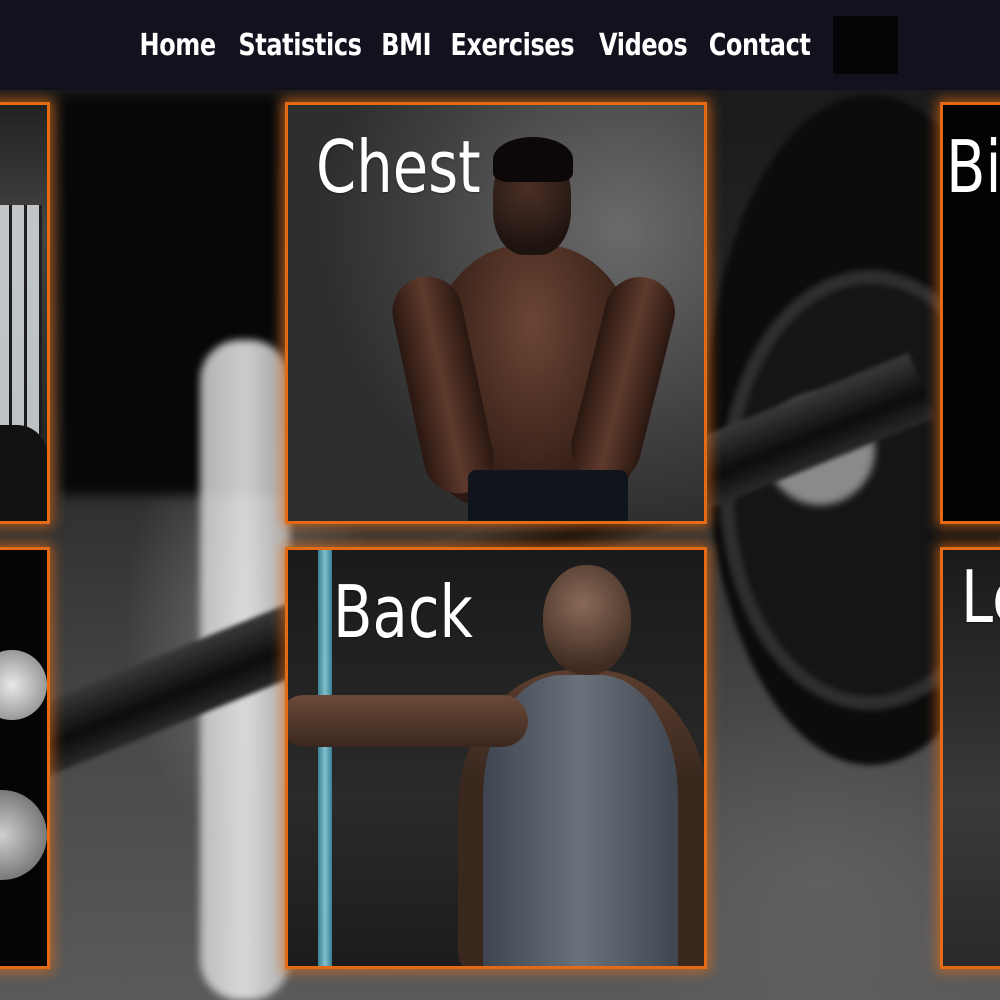 This screenshot has height=1000, width=1000. Describe the element at coordinates (760, 45) in the screenshot. I see `nav-link-contact: Contact` at that location.